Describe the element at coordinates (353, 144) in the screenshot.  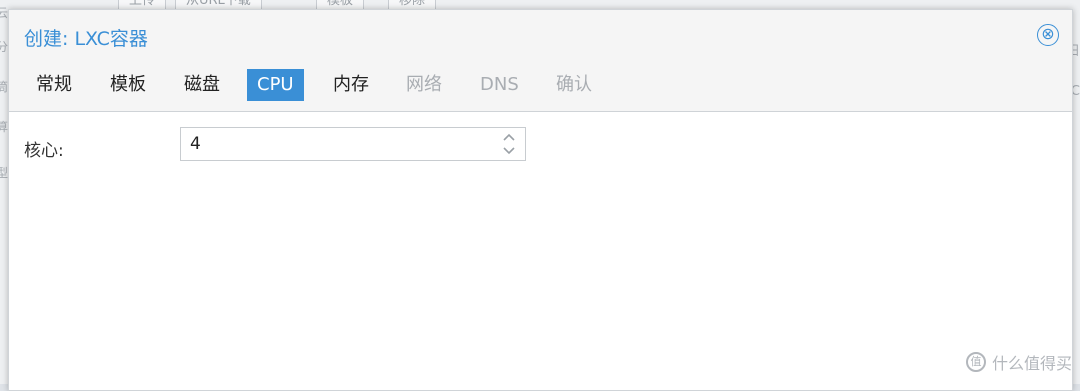
I see `cores-stepper: 4` at that location.